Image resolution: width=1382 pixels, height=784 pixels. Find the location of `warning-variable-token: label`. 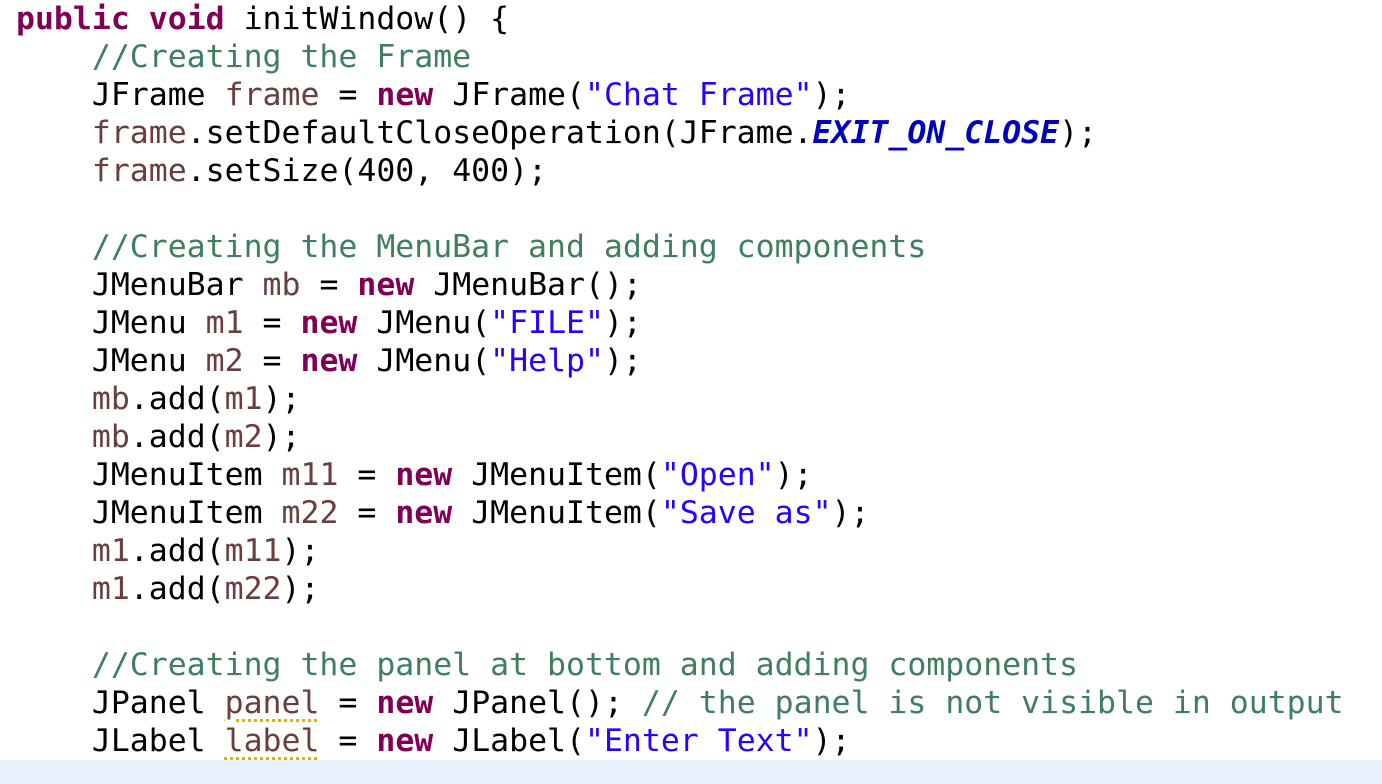

warning-variable-token: label is located at coordinates (272, 741).